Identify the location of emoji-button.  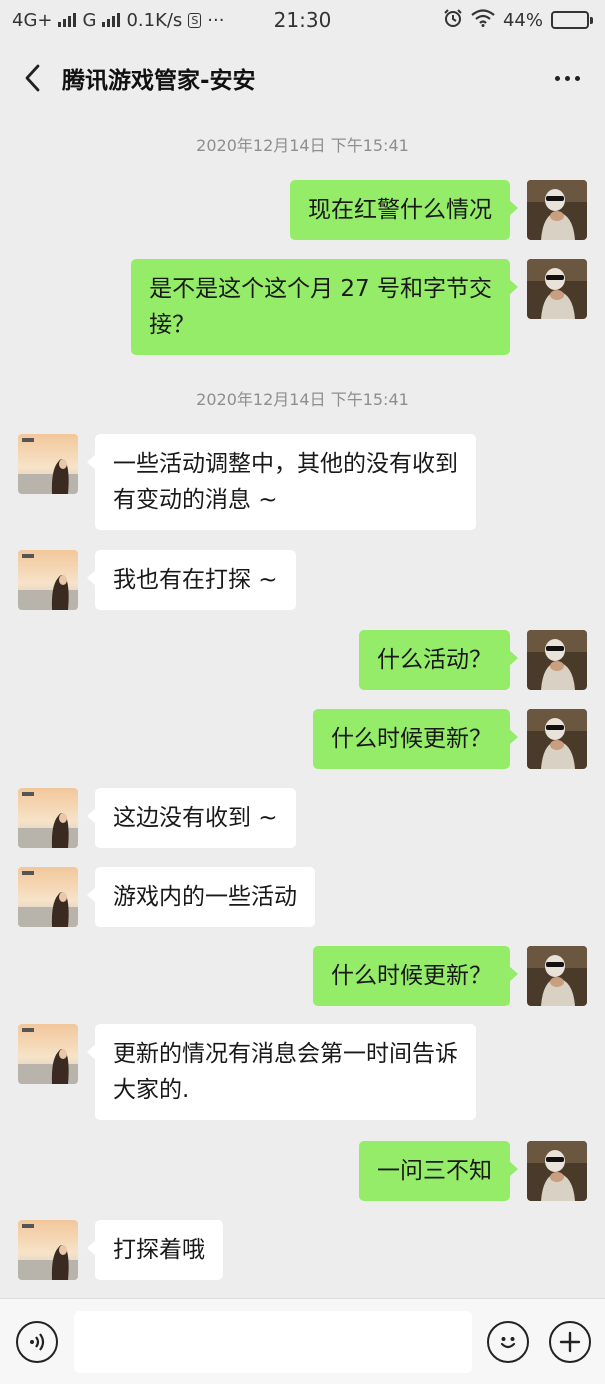
(508, 1342).